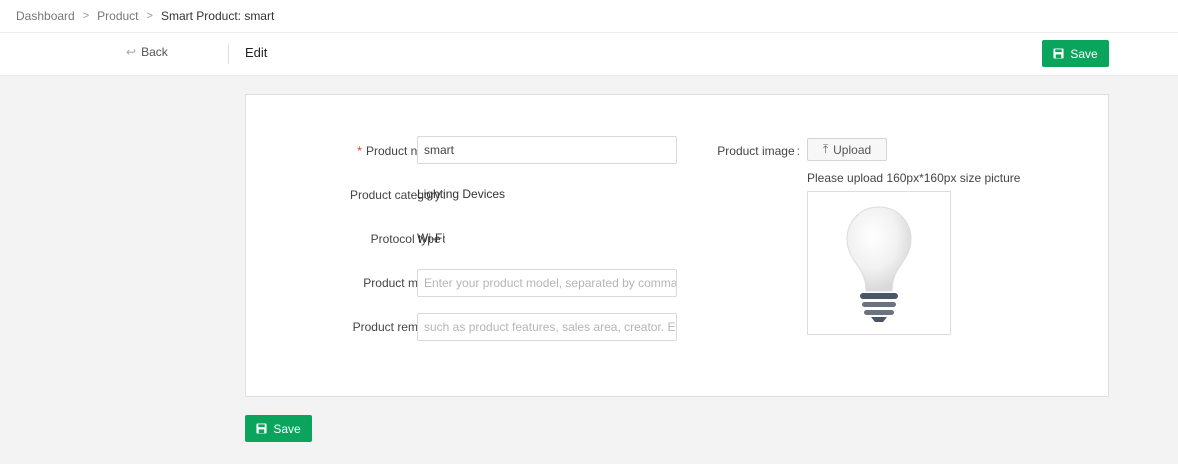  I want to click on save-button-top: Save, so click(1075, 53).